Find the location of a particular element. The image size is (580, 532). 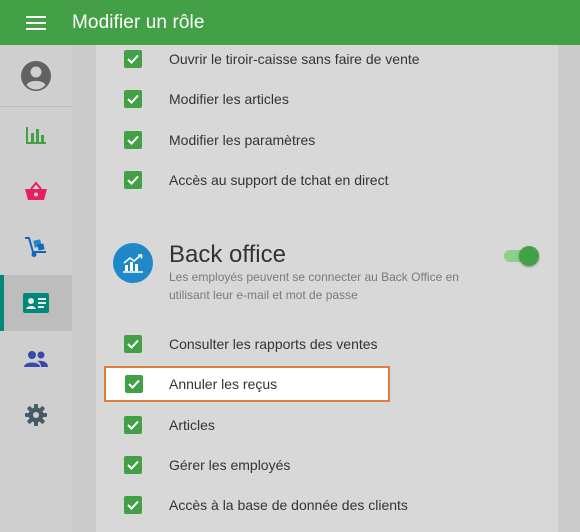

back-office-icon-badge is located at coordinates (133, 263).